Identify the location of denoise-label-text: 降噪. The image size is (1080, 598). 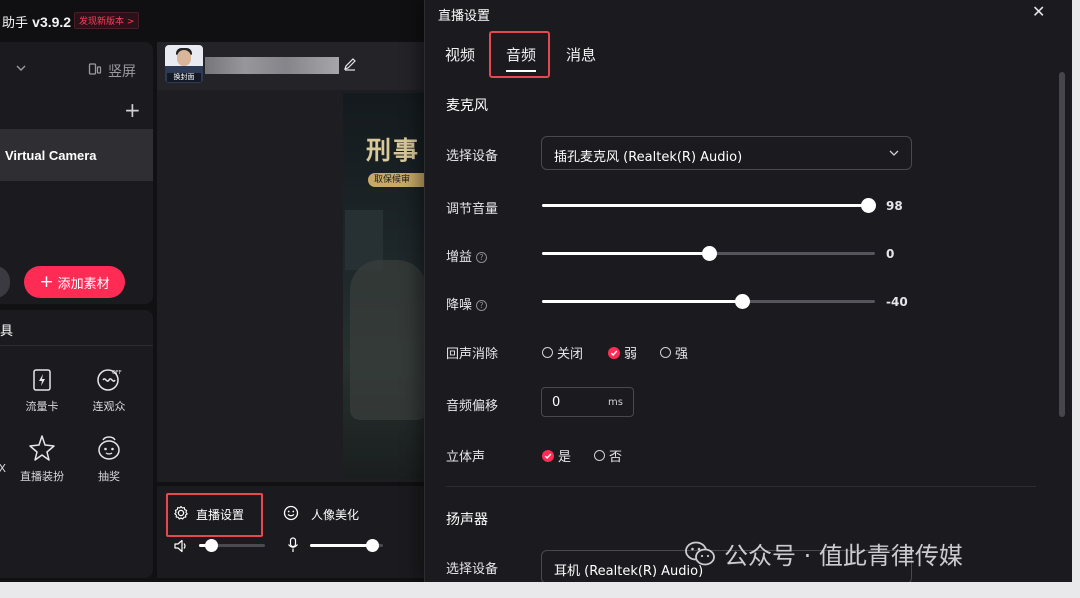
(459, 305).